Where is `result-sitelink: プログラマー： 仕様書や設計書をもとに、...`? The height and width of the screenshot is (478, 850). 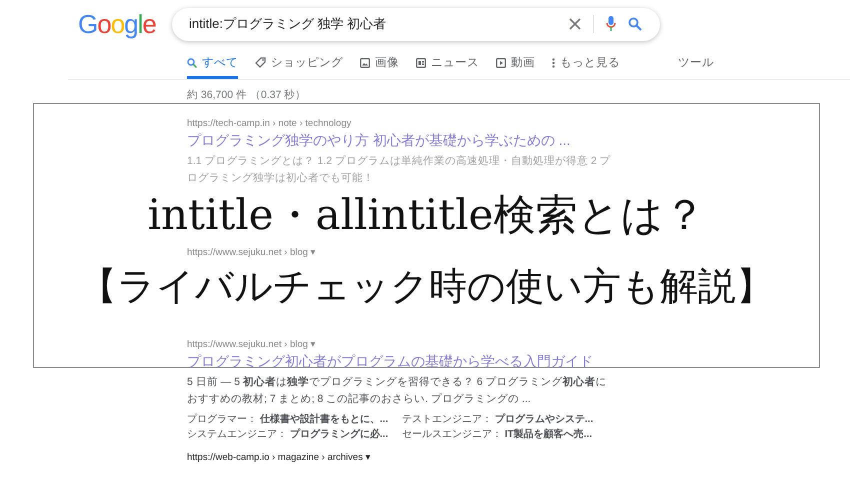
result-sitelink: プログラマー： 仕様書や設計書をもとに、... is located at coordinates (294, 419).